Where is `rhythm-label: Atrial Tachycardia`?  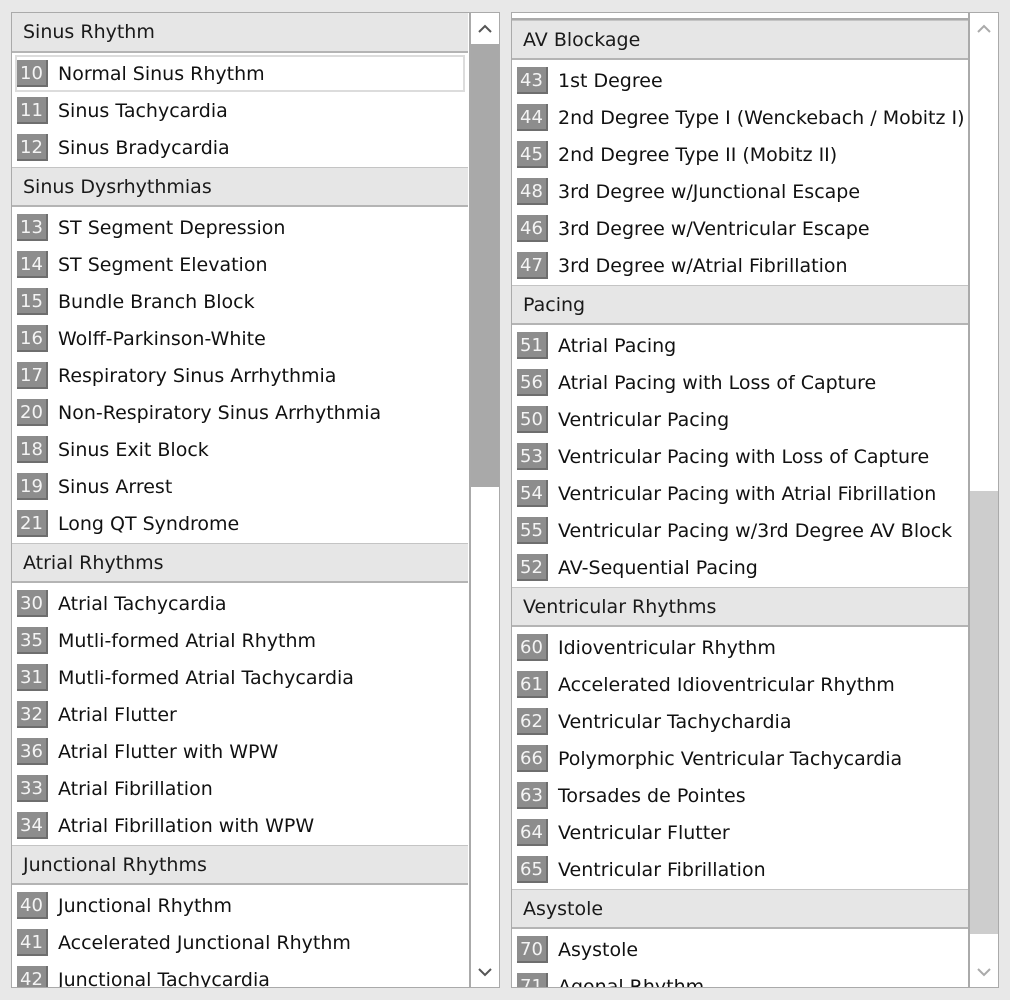
rhythm-label: Atrial Tachycardia is located at coordinates (142, 603).